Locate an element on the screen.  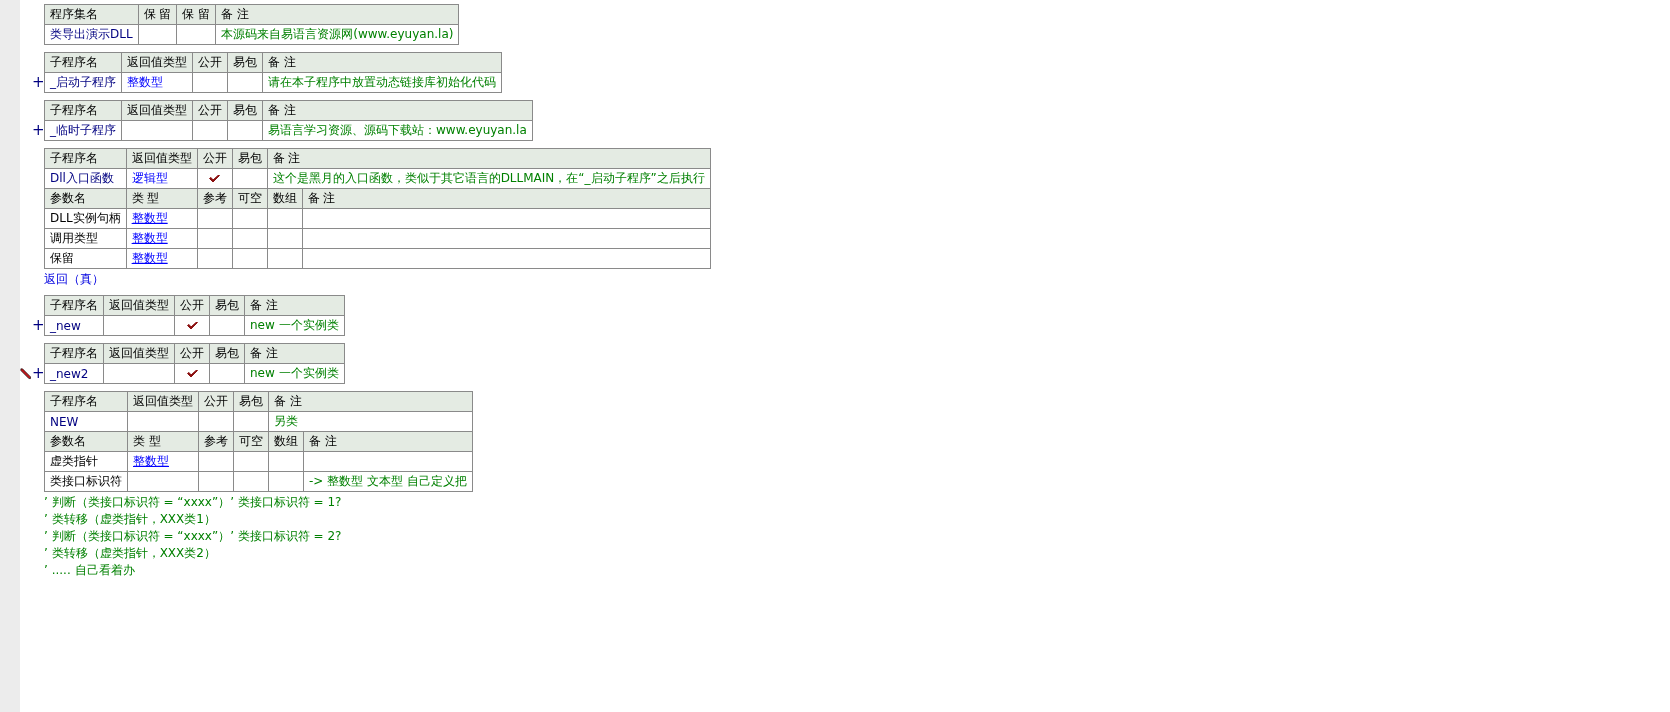
table-cell: 本源码来自易语言资源网(www.eyuyan.la) is located at coordinates (337, 34).